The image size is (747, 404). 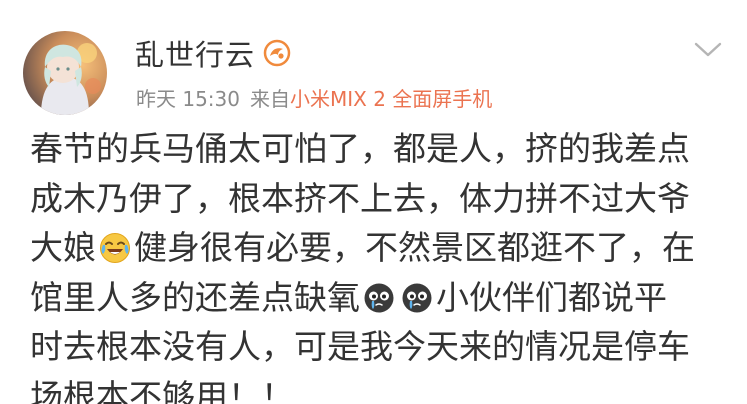 What do you see at coordinates (551, 297) in the screenshot?
I see `post-text-segment: 小伙伴们都说平` at bounding box center [551, 297].